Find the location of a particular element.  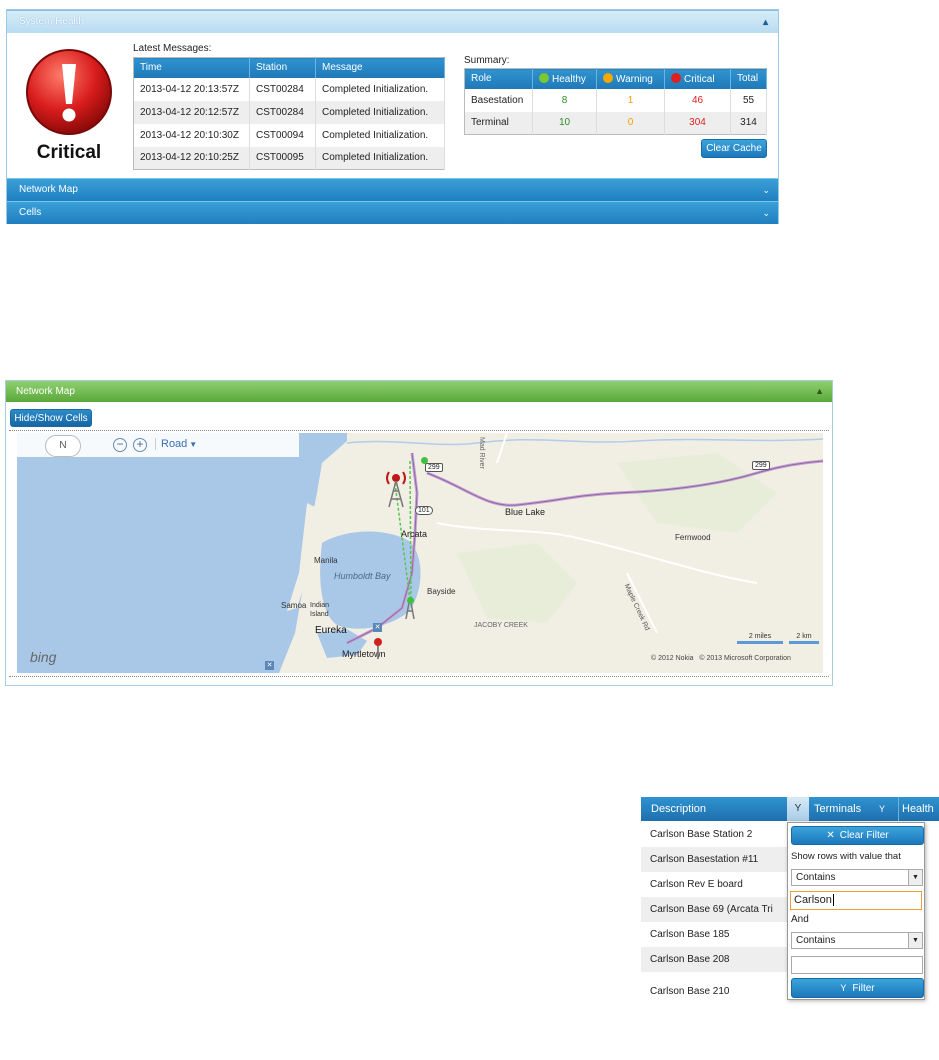

cell-station: CST00284 is located at coordinates (282, 112).